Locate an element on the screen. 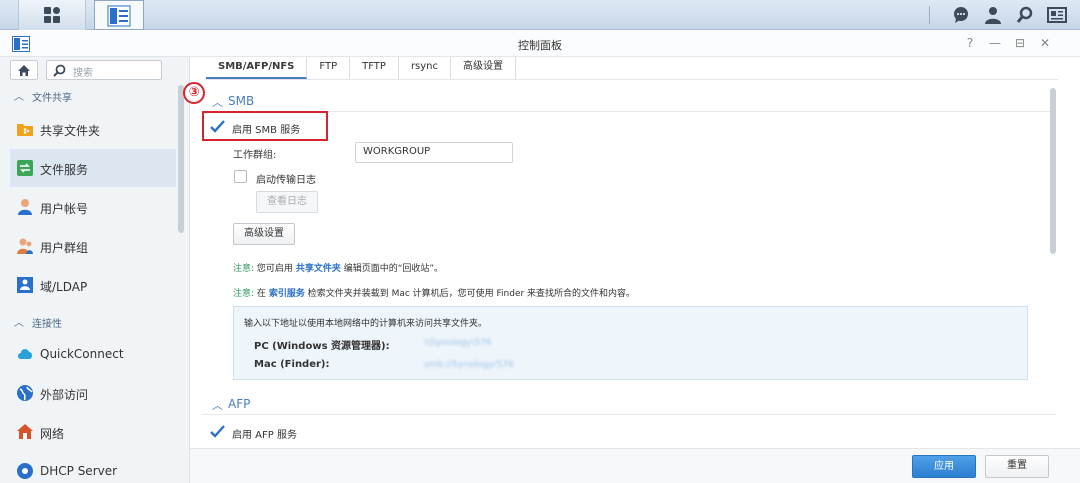 The image size is (1080, 483). main-menu-button is located at coordinates (52, 15).